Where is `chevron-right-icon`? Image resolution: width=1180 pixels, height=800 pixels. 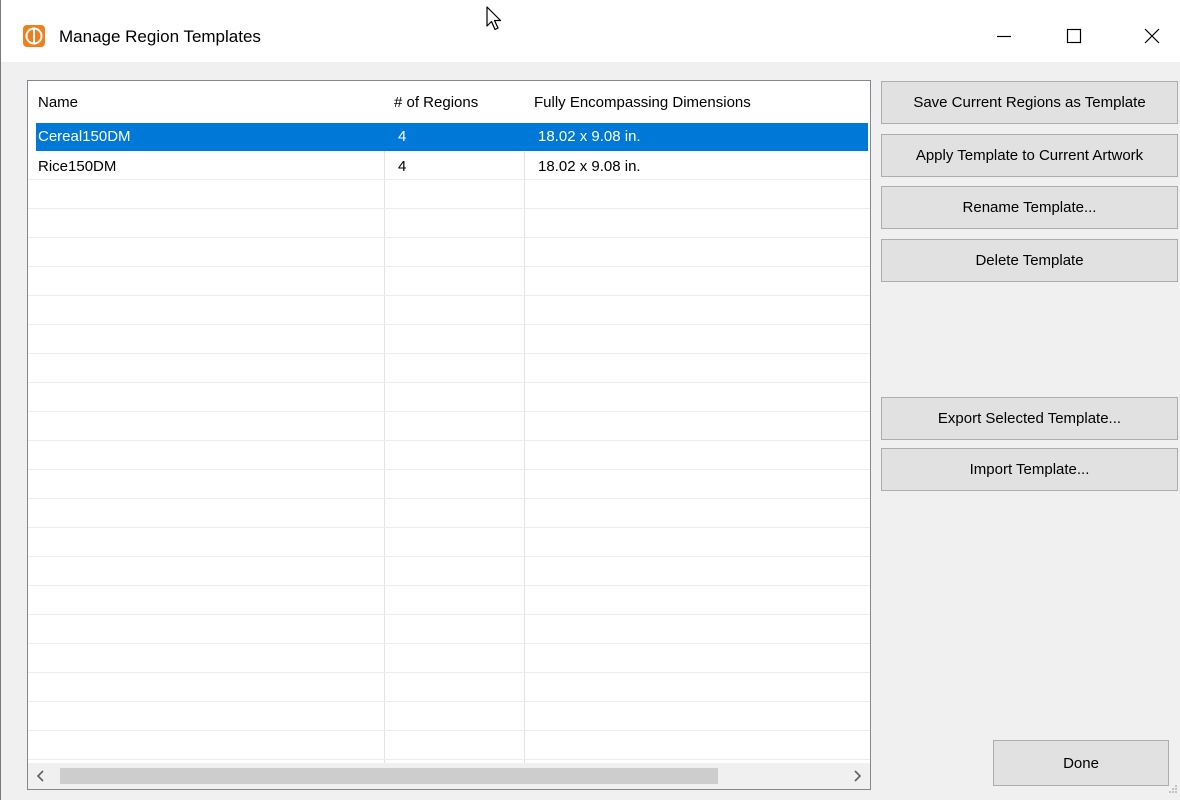
chevron-right-icon is located at coordinates (858, 776).